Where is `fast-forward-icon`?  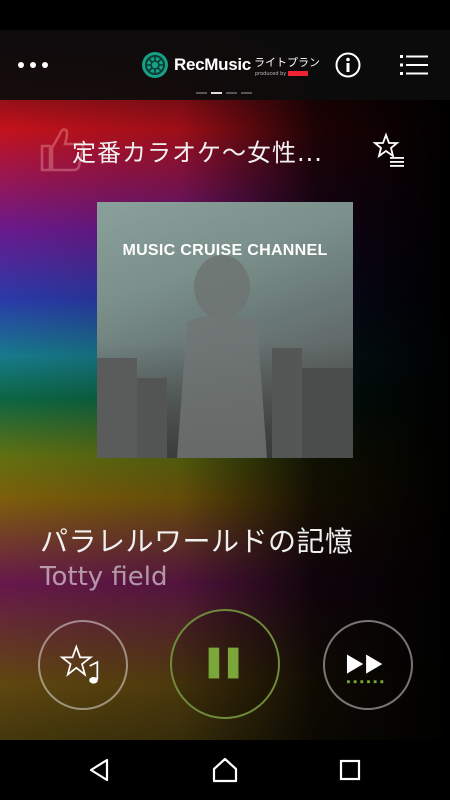 fast-forward-icon is located at coordinates (365, 669).